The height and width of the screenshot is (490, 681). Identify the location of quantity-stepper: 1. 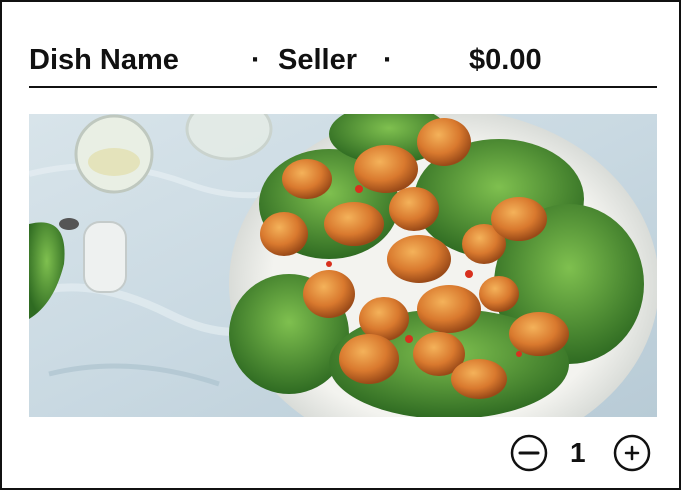
(583, 453).